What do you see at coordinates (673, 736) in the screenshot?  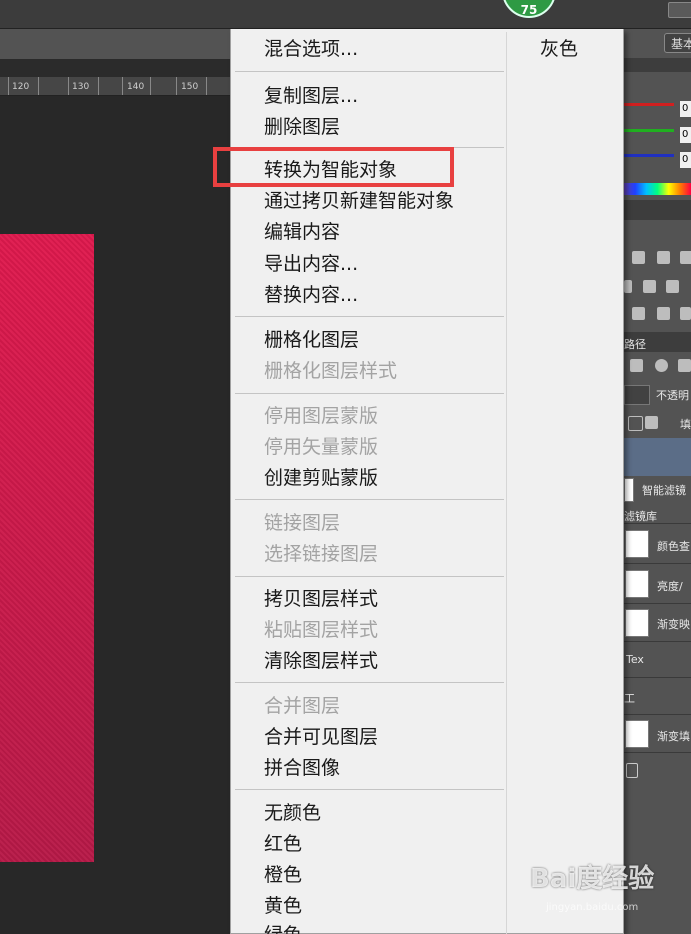 I see `layer-label: 渐变填` at bounding box center [673, 736].